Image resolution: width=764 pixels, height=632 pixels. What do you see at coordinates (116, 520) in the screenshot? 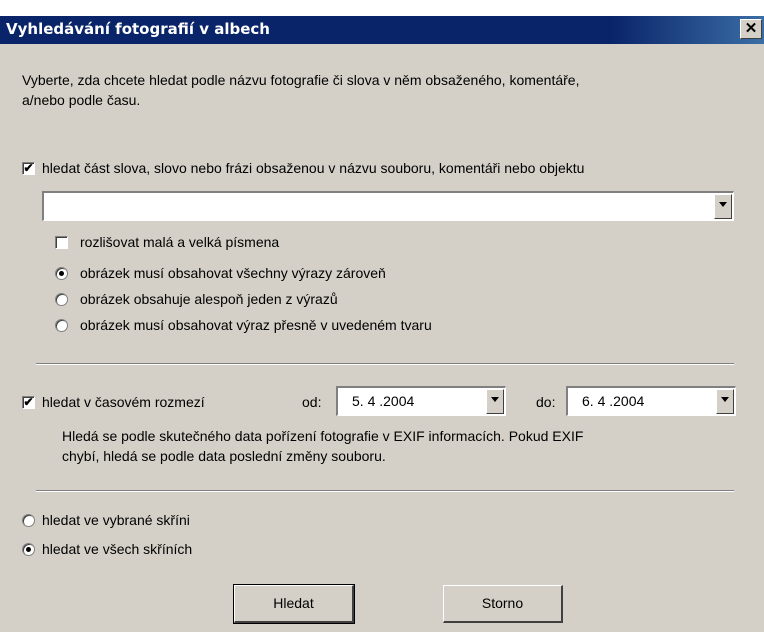
I see `scope-selected-cabinet-label: hledat ve vybrané skříni` at bounding box center [116, 520].